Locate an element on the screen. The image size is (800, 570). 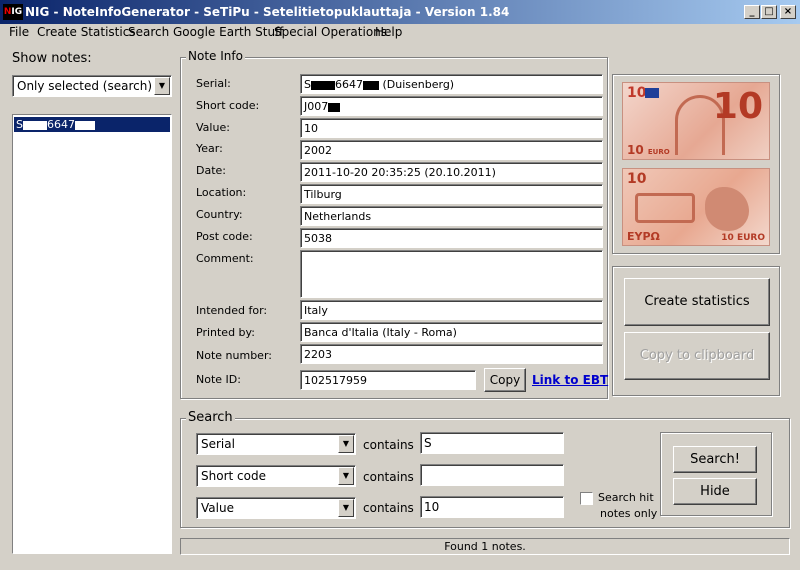
location-field: Tilburg is located at coordinates (451, 194).